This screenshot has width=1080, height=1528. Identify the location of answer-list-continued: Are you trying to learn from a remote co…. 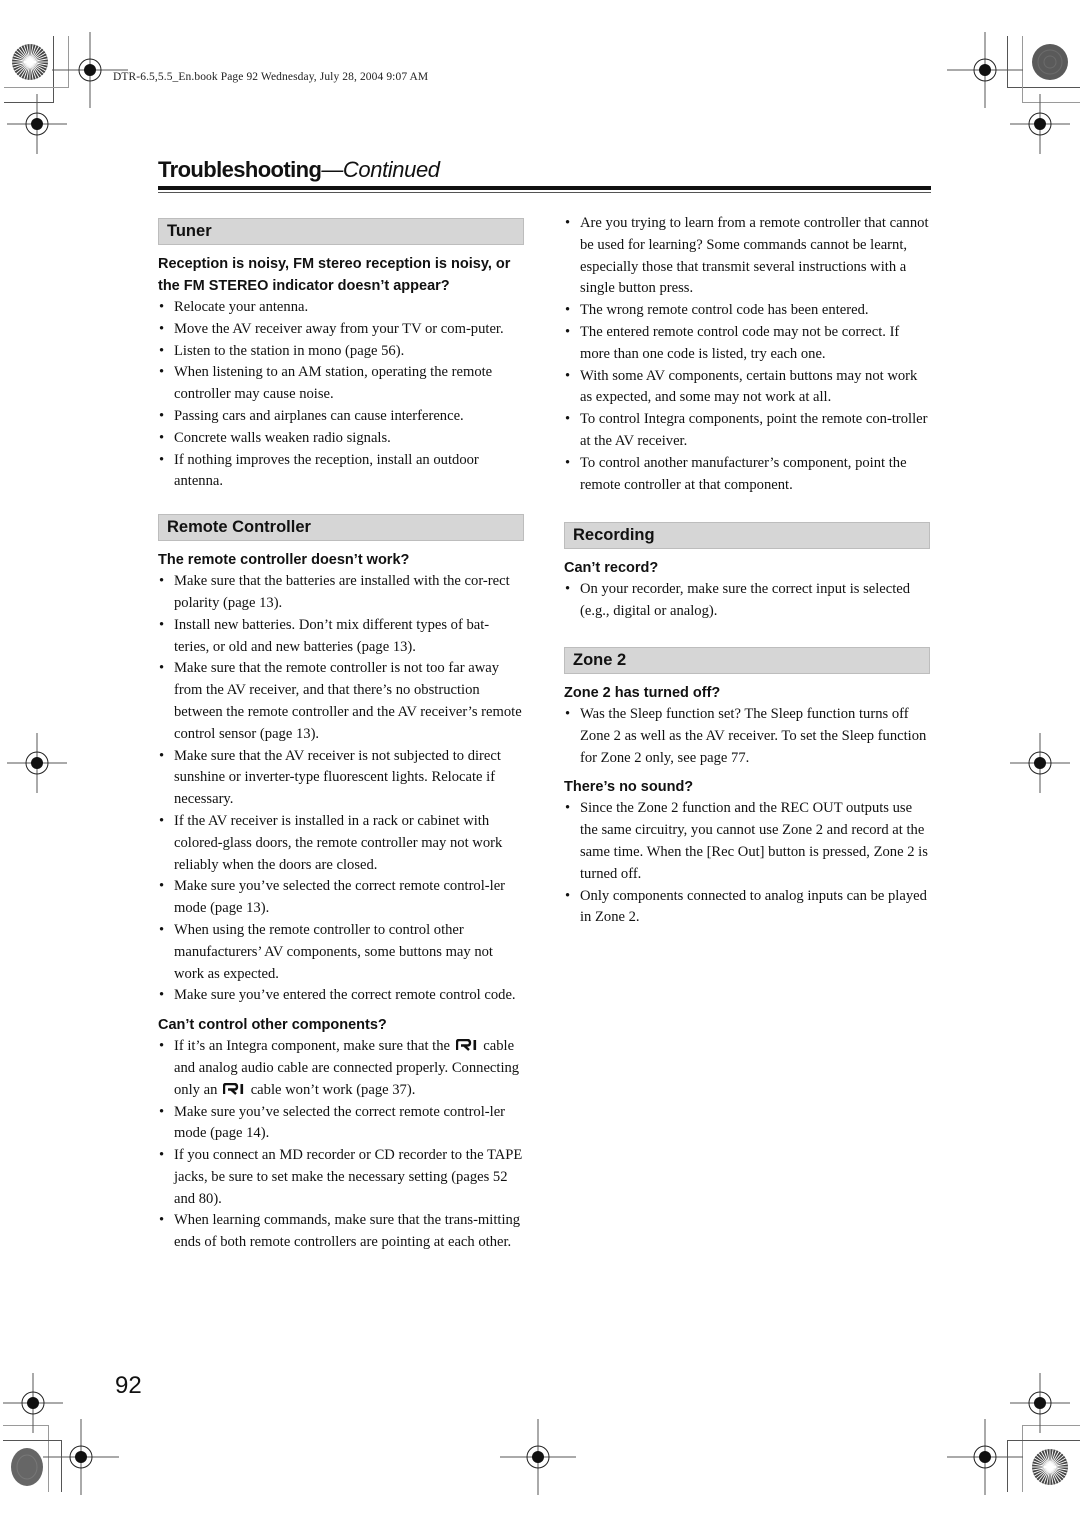
(747, 354).